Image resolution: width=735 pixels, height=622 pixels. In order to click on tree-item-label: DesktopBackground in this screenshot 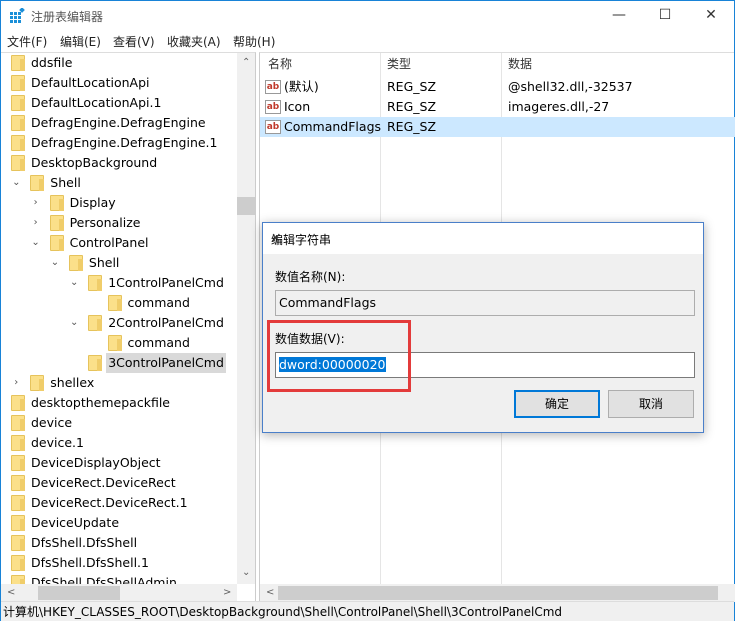, I will do `click(94, 162)`.